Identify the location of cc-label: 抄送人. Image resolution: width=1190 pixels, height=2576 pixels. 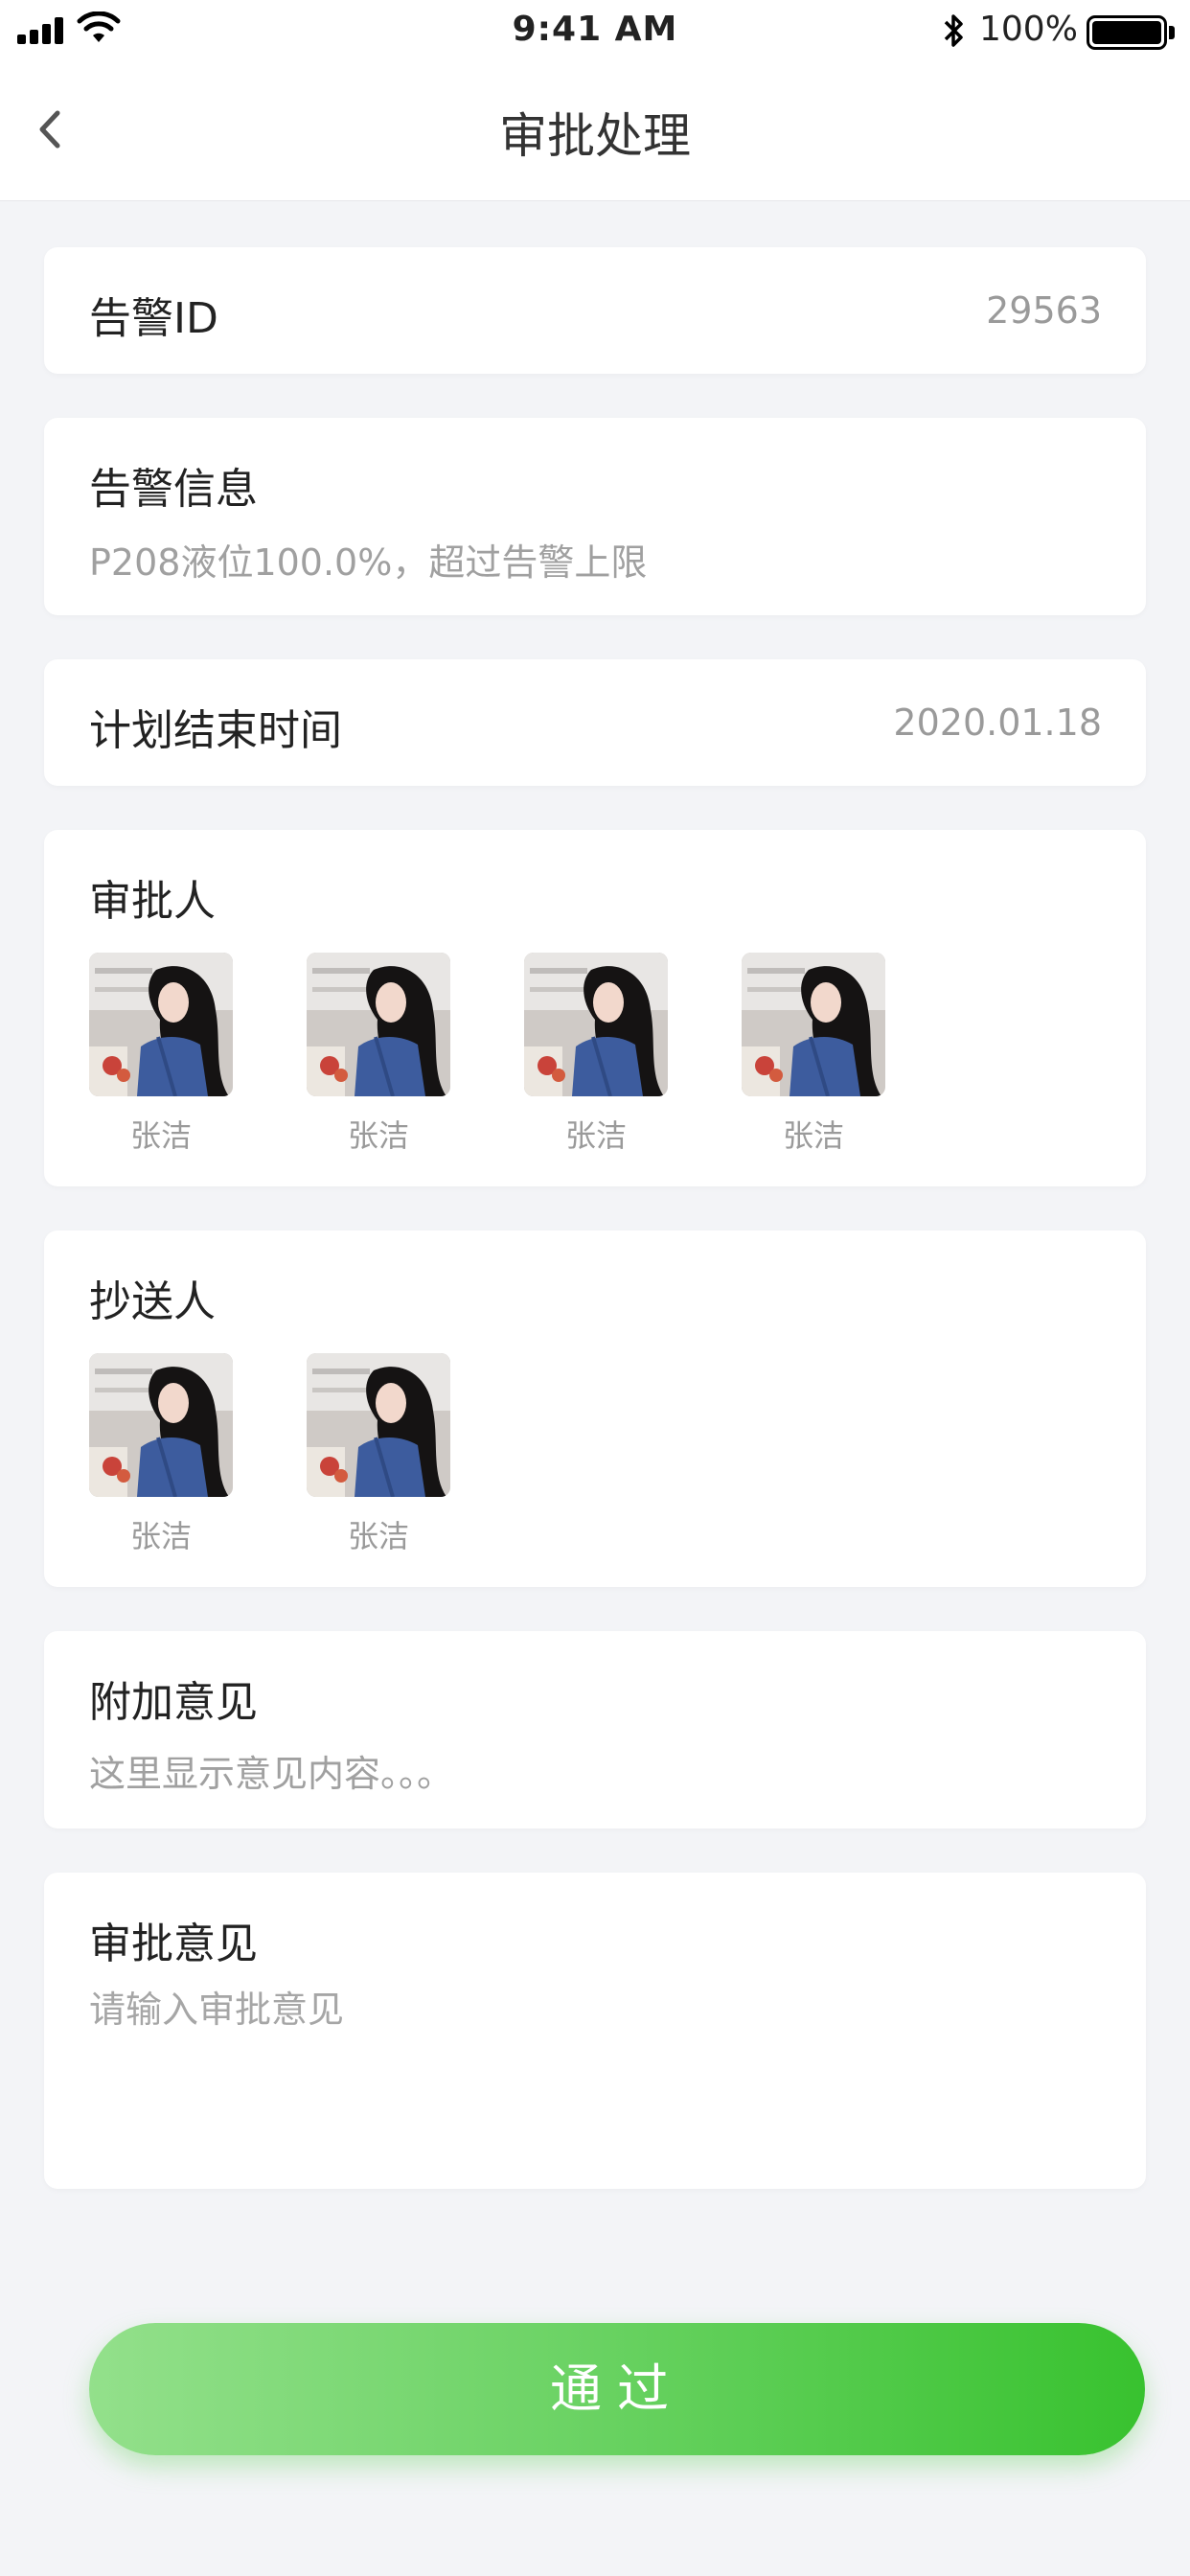
(152, 1301).